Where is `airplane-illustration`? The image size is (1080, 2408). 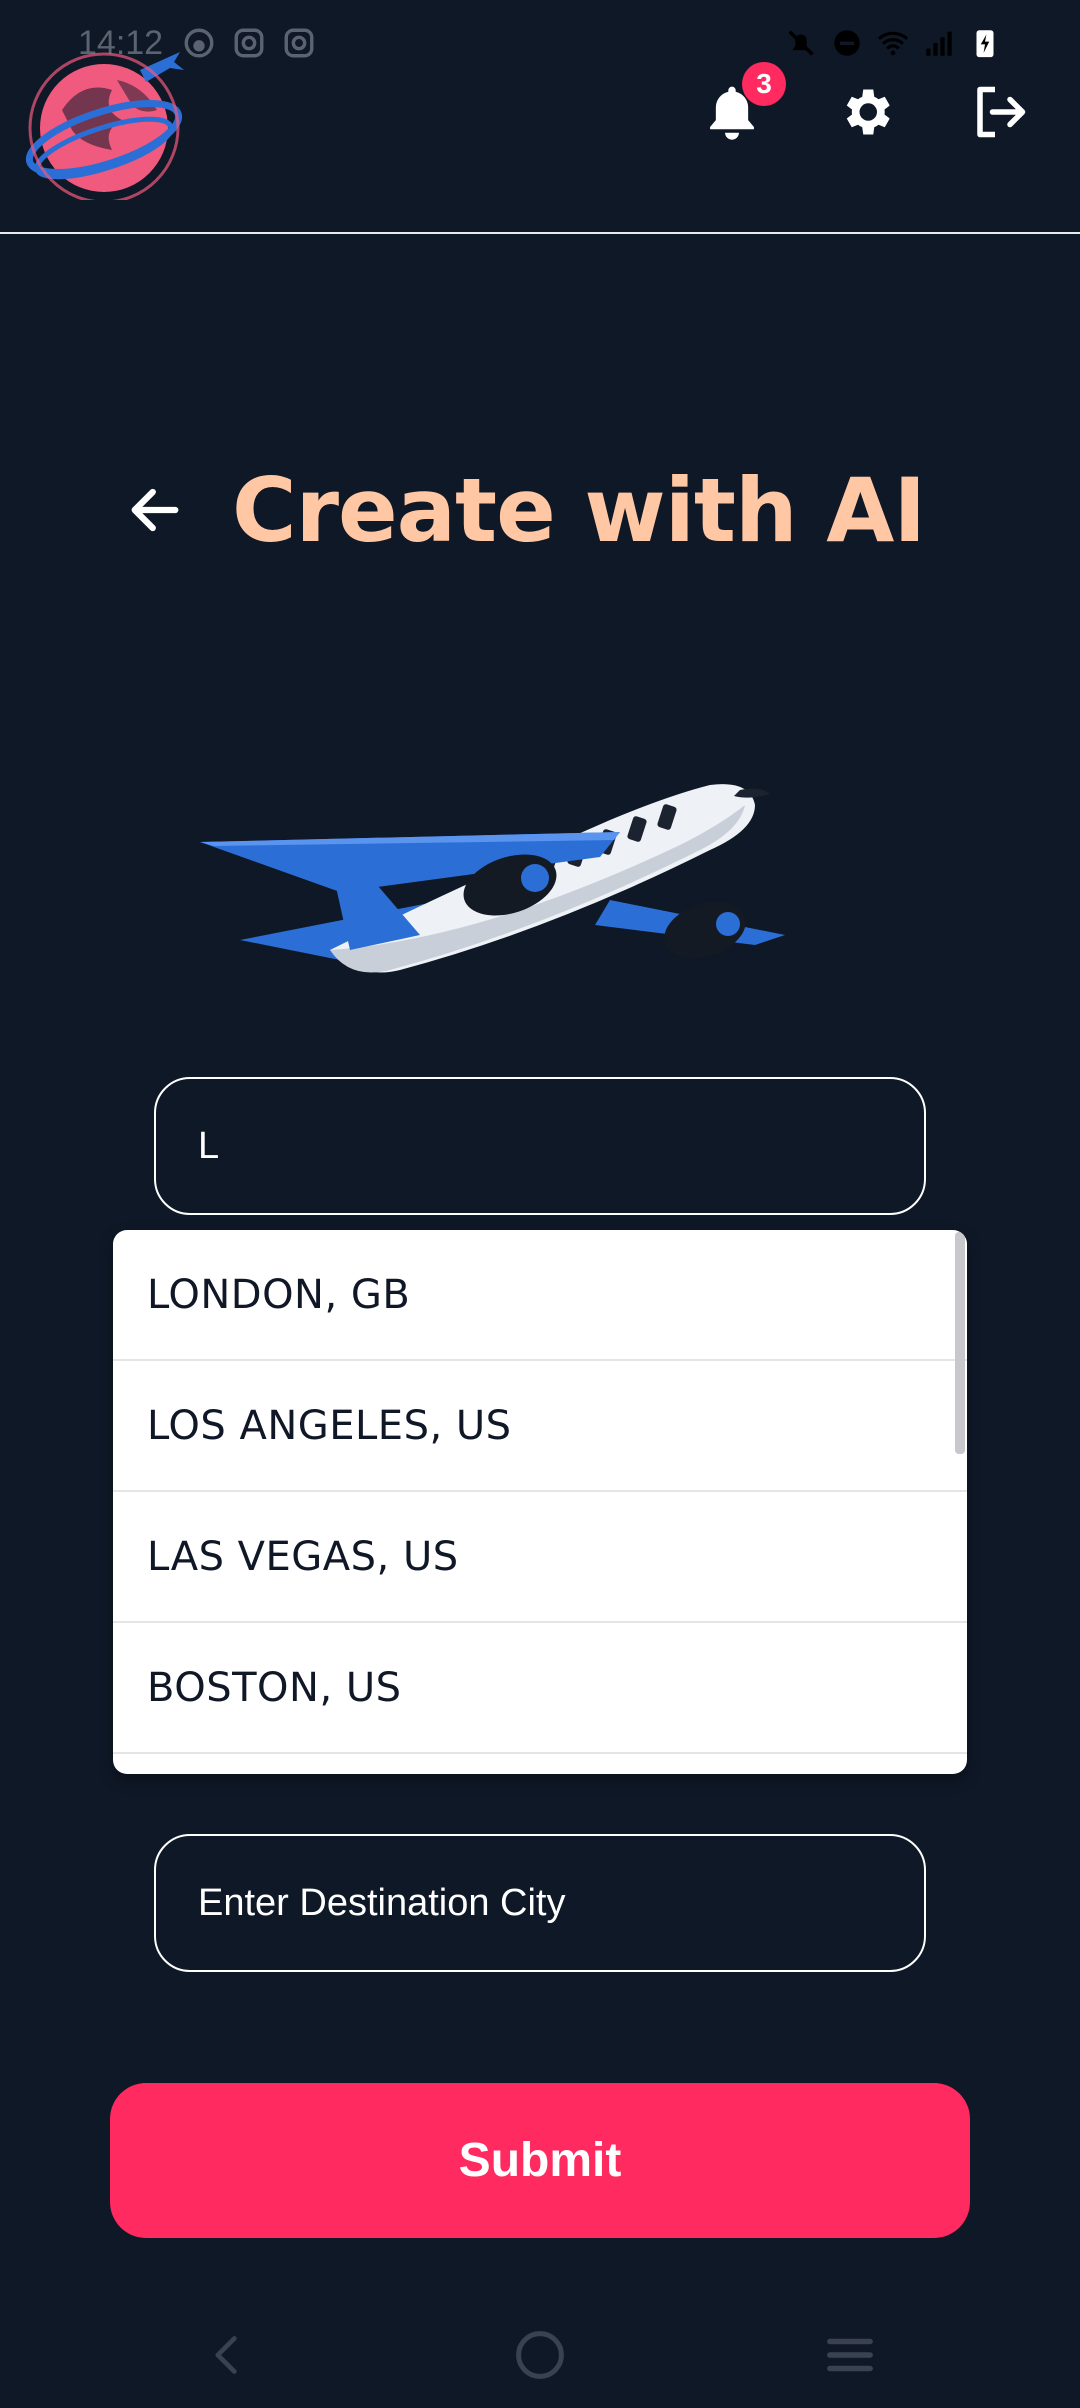 airplane-illustration is located at coordinates (492, 878).